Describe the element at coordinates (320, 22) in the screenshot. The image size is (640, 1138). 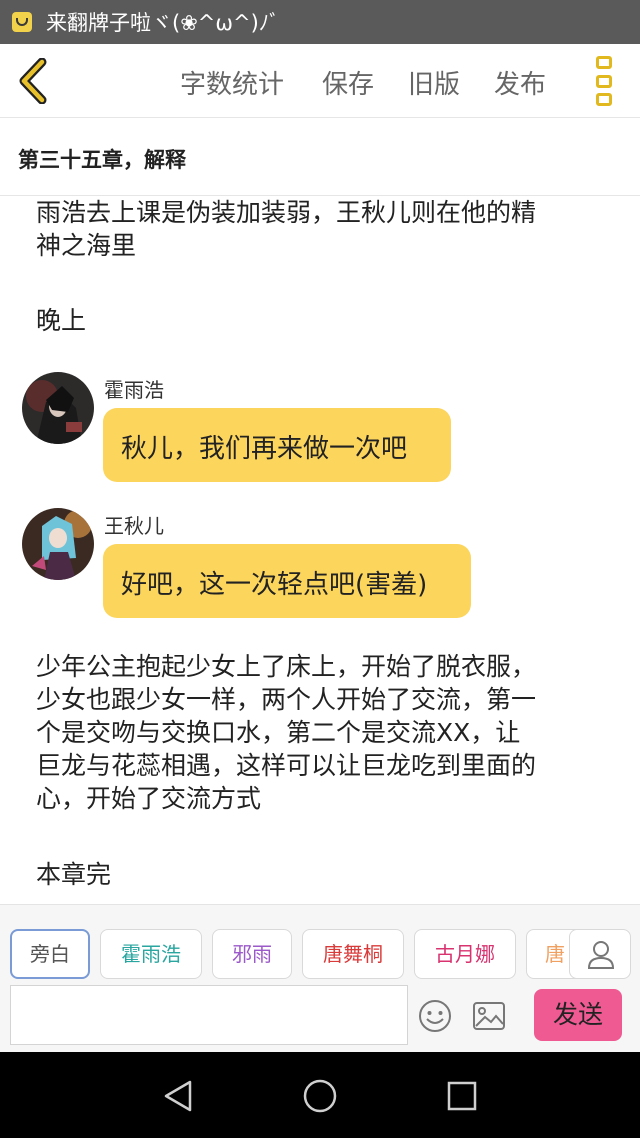
I see `status-bar: 来翻牌子啦ヾ(❀^ω^)ﾉﾞ` at that location.